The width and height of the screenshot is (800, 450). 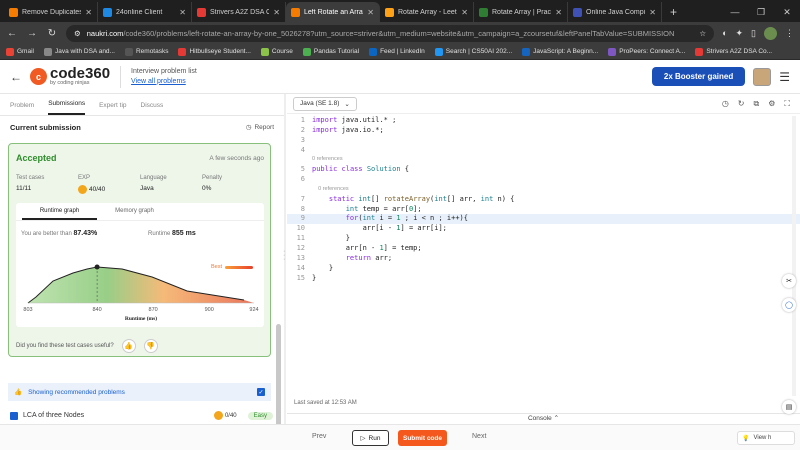 I want to click on language-select: Java (SE 1.8) ⌄, so click(x=325, y=103).